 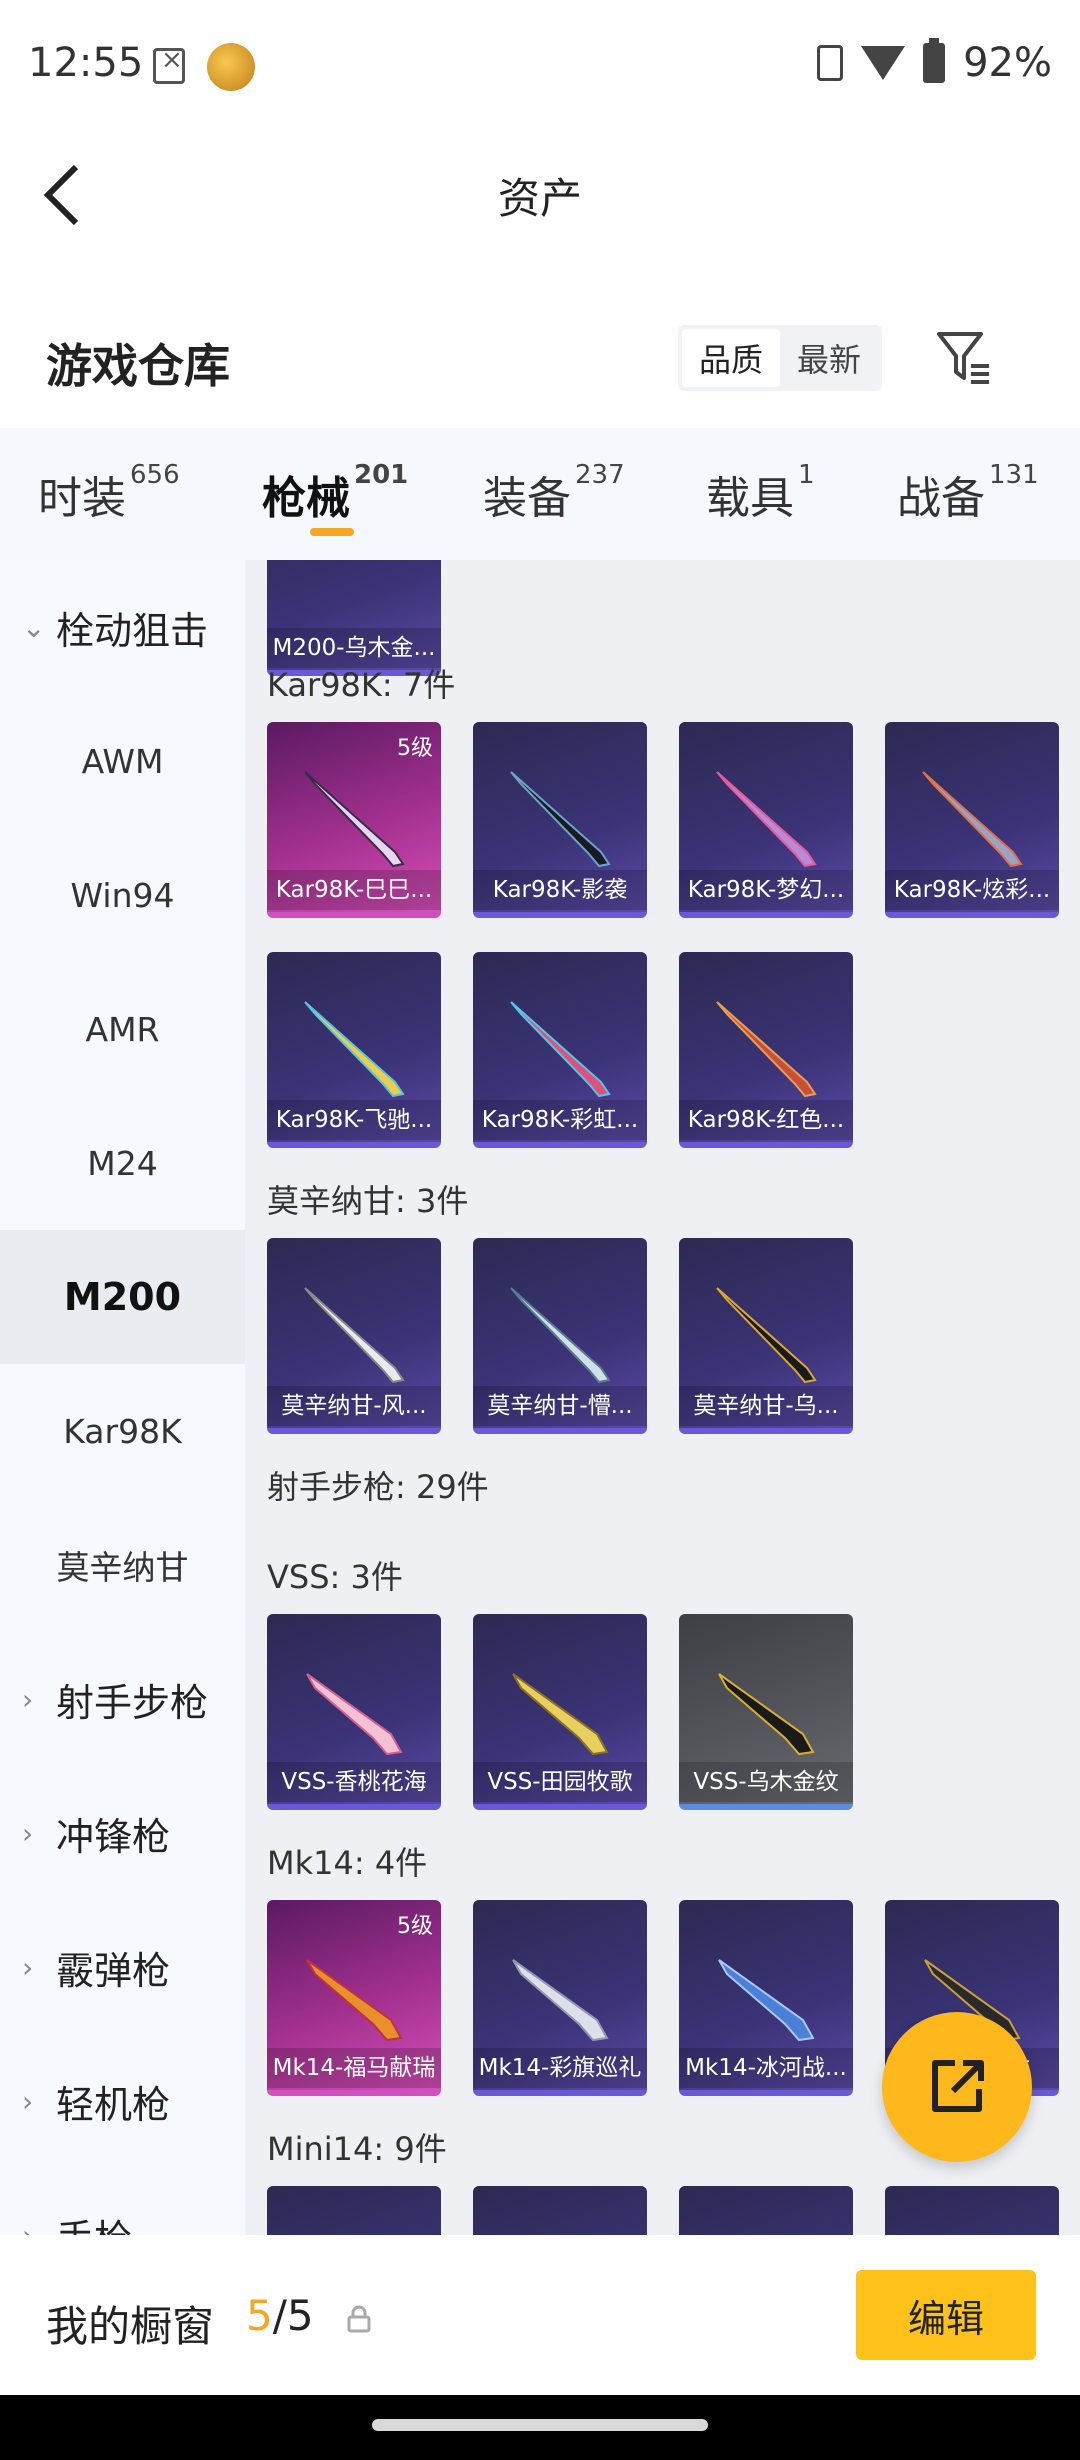 What do you see at coordinates (946, 2315) in the screenshot?
I see `edit-button: 编辑` at bounding box center [946, 2315].